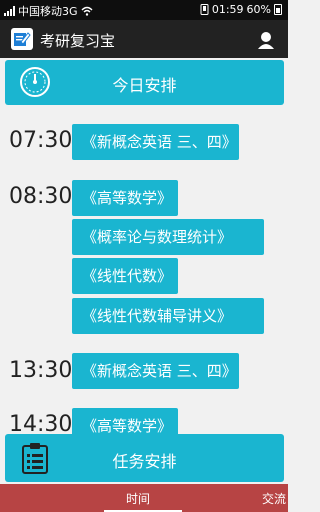  What do you see at coordinates (144, 39) in the screenshot?
I see `app-bar: 考研复习宝` at bounding box center [144, 39].